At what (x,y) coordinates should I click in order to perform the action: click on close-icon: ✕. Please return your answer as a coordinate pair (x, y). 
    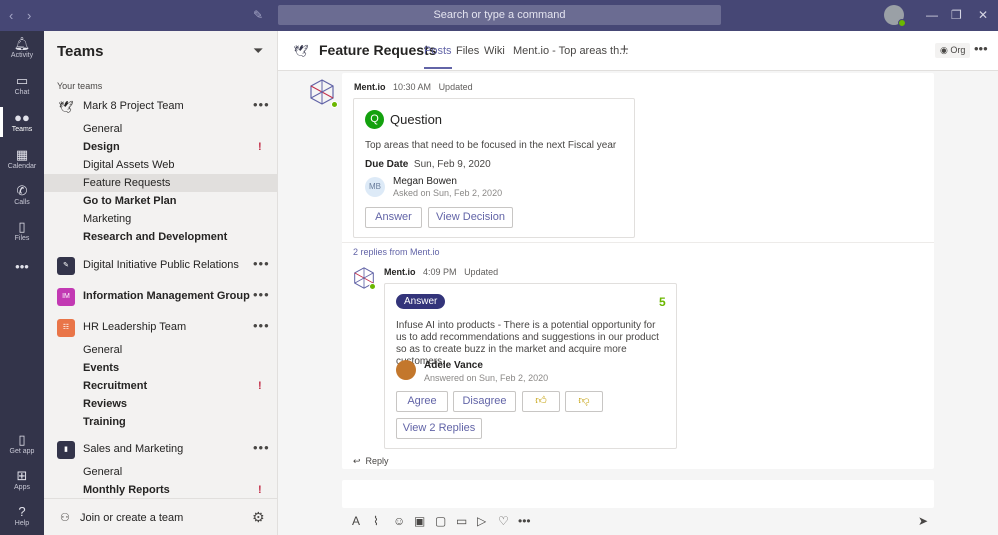
    Looking at the image, I should click on (983, 15).